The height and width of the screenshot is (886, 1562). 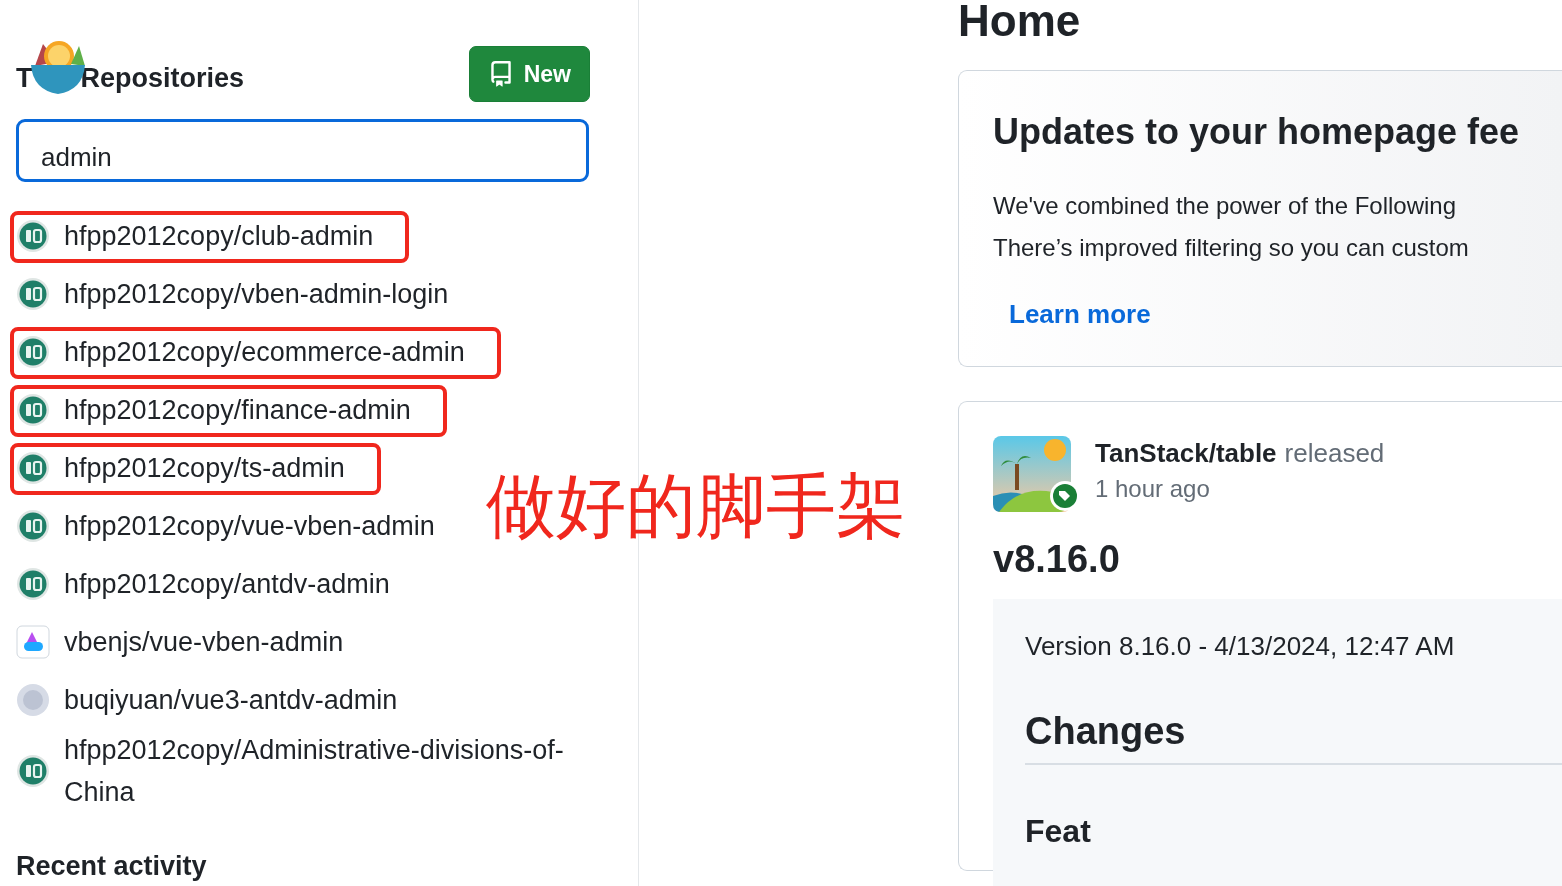 I want to click on notes-heading: Changes, so click(x=1293, y=737).